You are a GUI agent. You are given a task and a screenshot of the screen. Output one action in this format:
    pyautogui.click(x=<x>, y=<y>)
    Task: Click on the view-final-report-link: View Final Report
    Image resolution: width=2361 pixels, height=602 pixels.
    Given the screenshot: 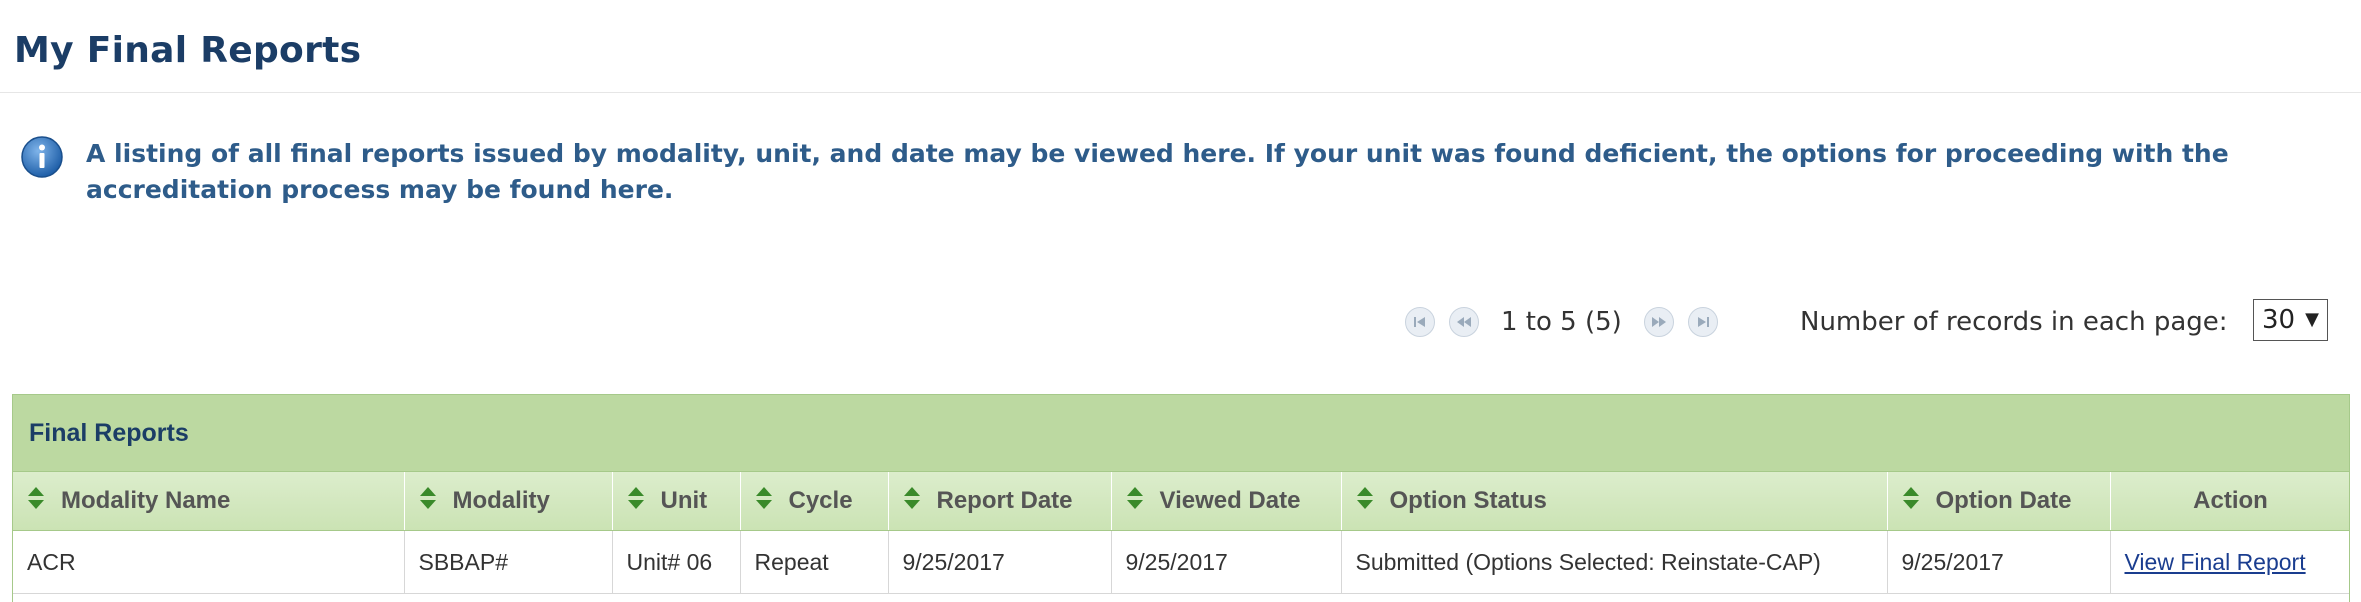 What is the action you would take?
    pyautogui.click(x=2215, y=562)
    